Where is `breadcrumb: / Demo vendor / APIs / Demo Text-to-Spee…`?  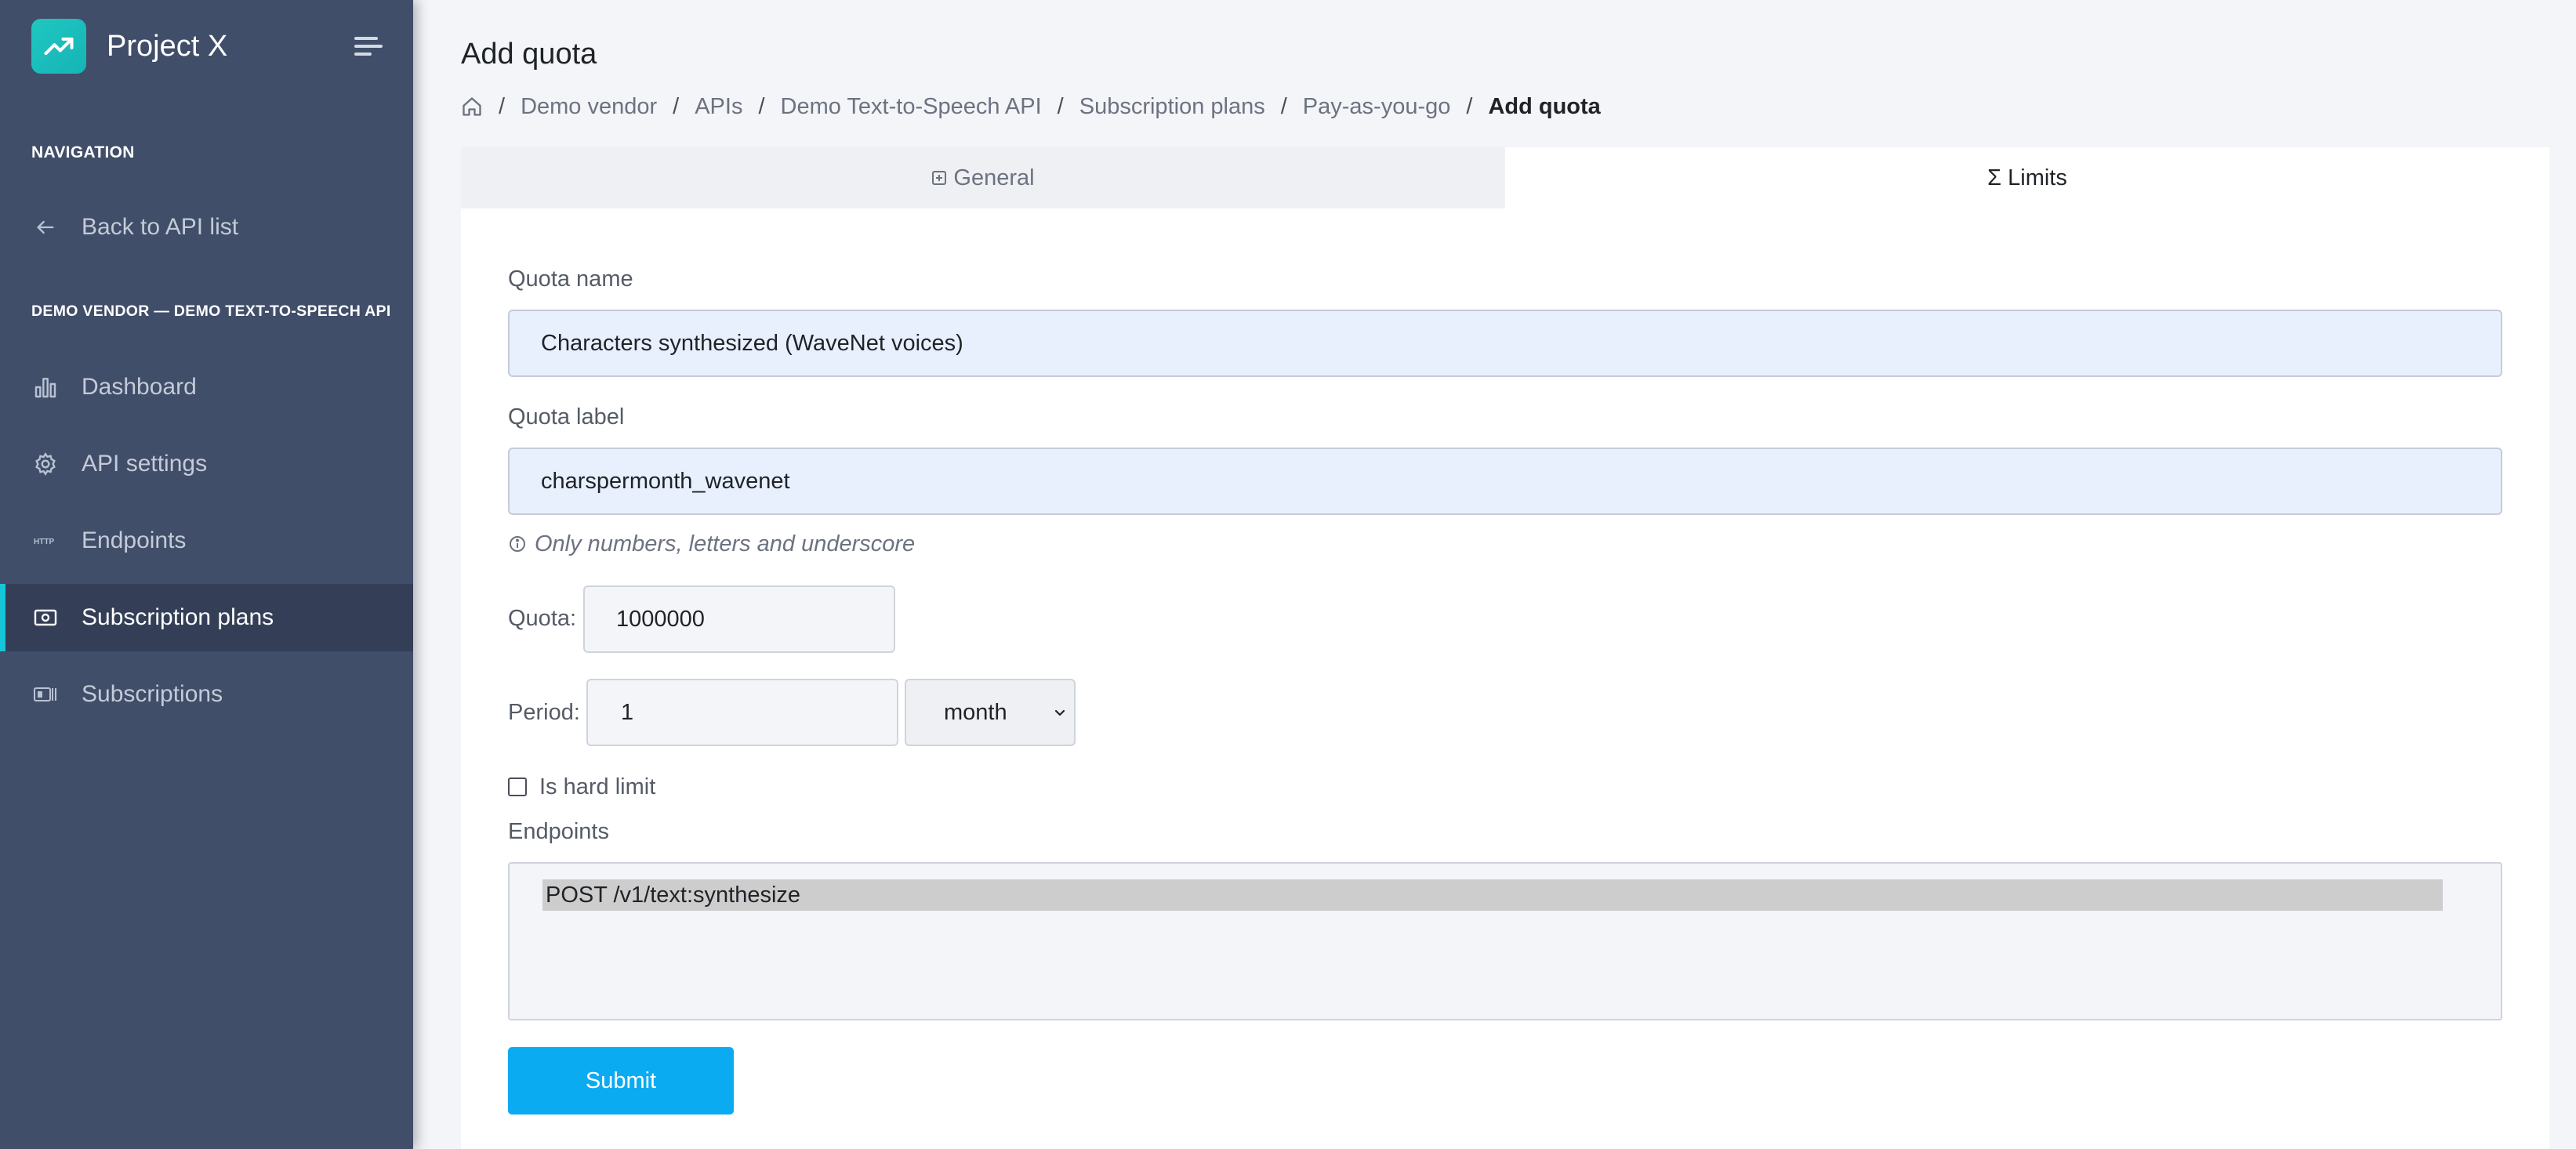 breadcrumb: / Demo vendor / APIs / Demo Text-to-Spee… is located at coordinates (1031, 107).